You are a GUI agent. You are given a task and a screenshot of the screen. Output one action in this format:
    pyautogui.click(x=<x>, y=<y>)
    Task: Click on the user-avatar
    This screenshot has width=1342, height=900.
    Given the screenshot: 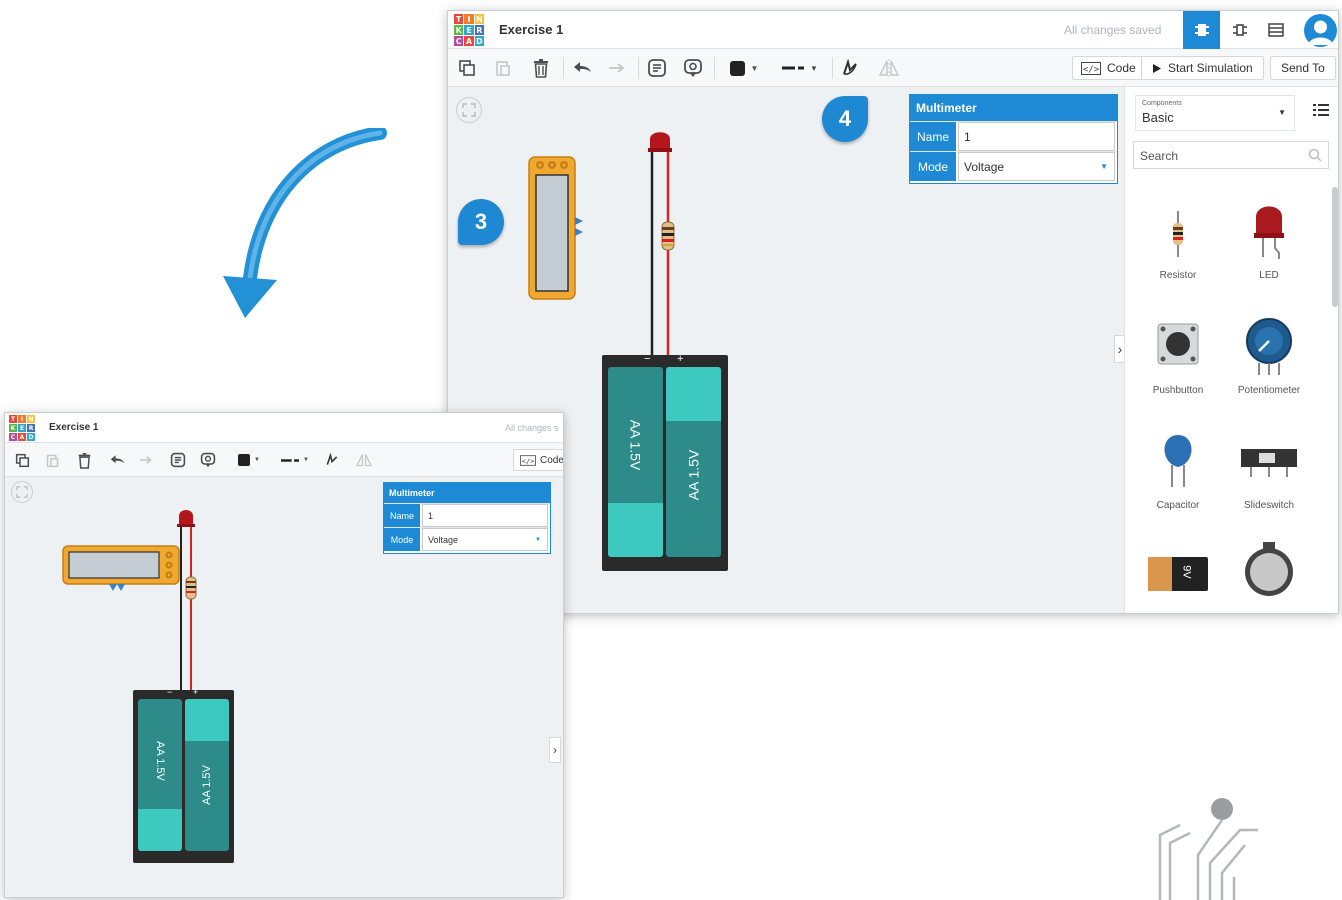 What is the action you would take?
    pyautogui.click(x=1320, y=30)
    